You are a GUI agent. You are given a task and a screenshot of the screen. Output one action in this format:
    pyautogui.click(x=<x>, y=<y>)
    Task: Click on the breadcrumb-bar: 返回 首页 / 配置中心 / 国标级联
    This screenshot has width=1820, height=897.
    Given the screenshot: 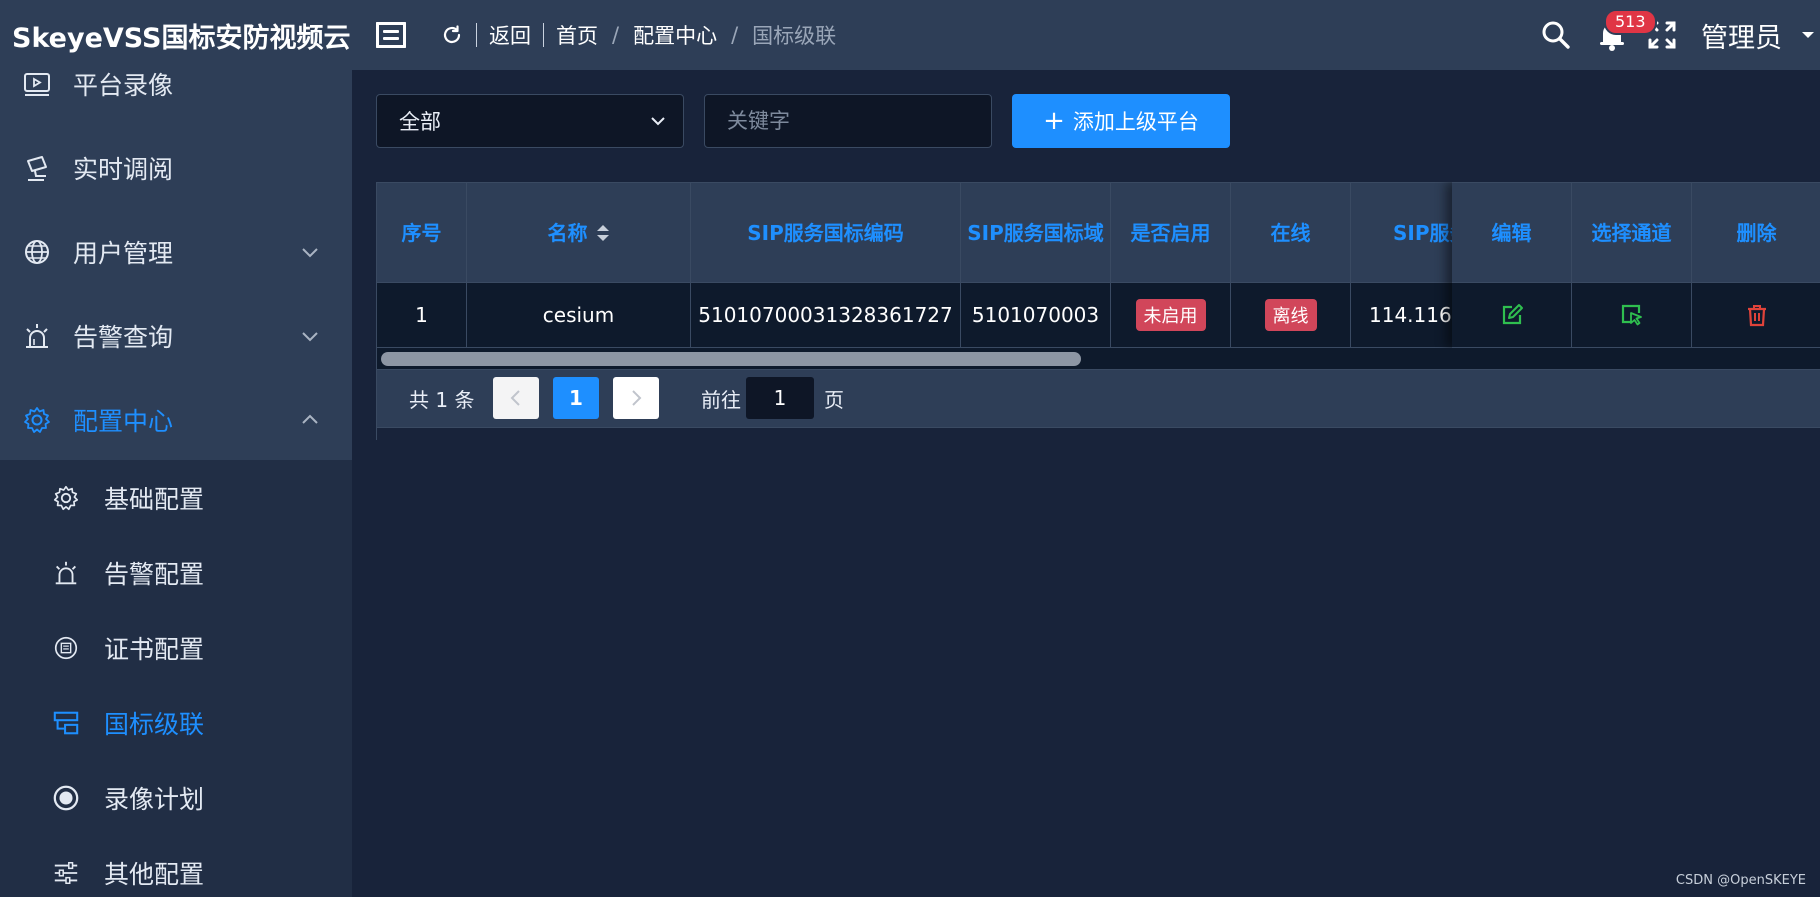 What is the action you would take?
    pyautogui.click(x=638, y=35)
    